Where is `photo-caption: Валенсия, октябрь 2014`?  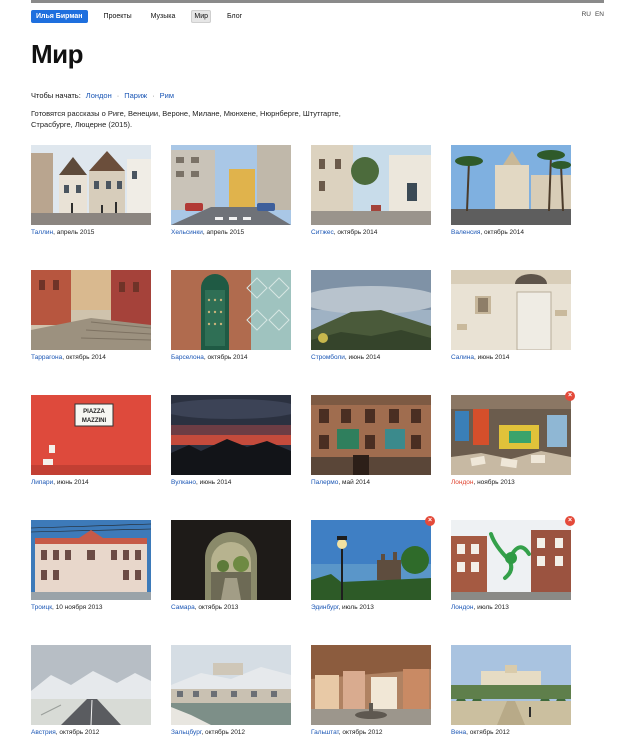
photo-caption: Валенсия, октябрь 2014 is located at coordinates (511, 232).